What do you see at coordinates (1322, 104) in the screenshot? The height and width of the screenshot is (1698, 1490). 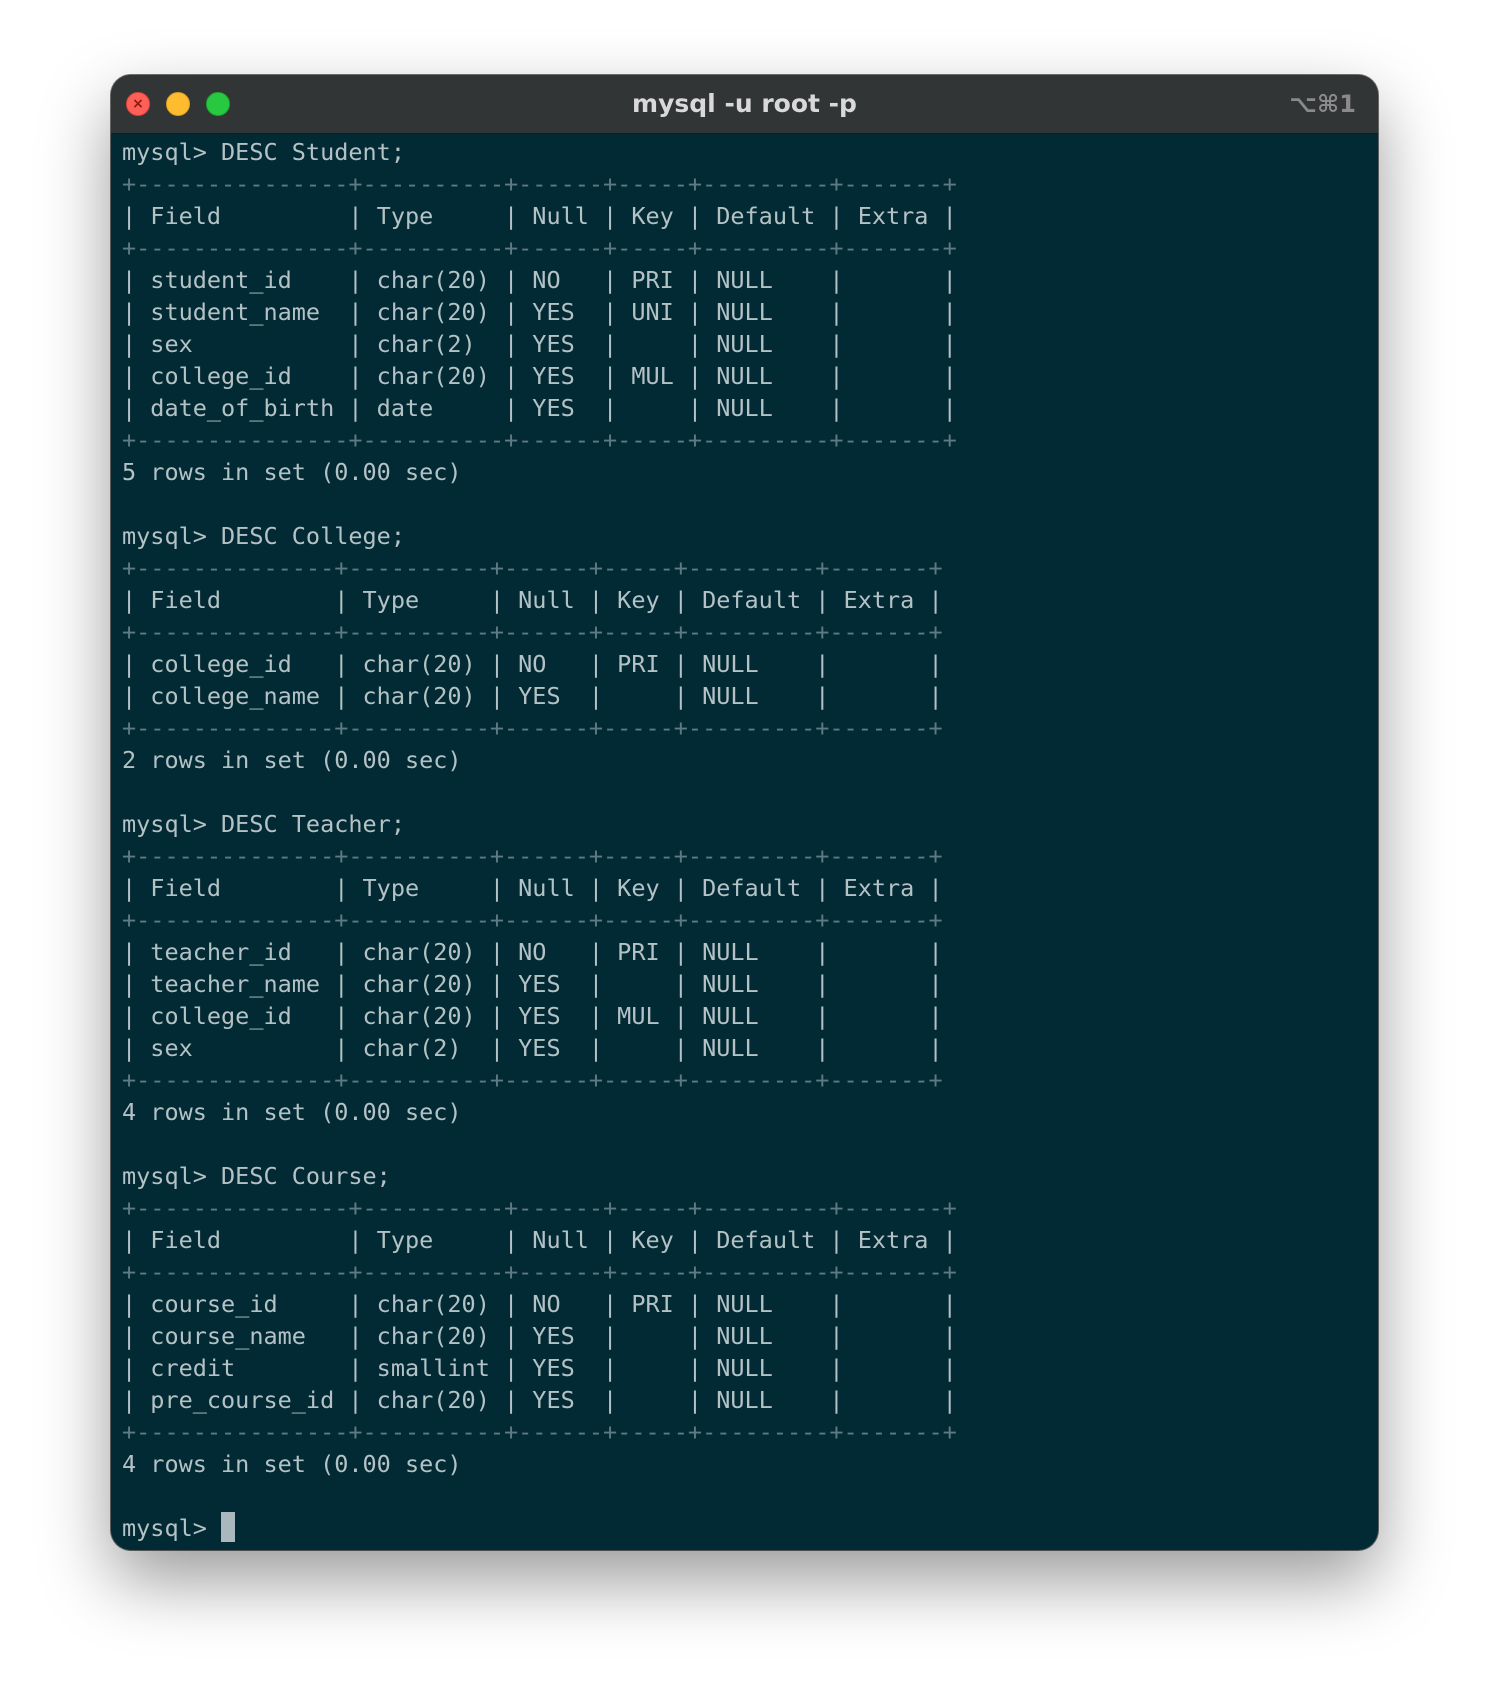 I see `window-shortcut: ⌥⌘1` at bounding box center [1322, 104].